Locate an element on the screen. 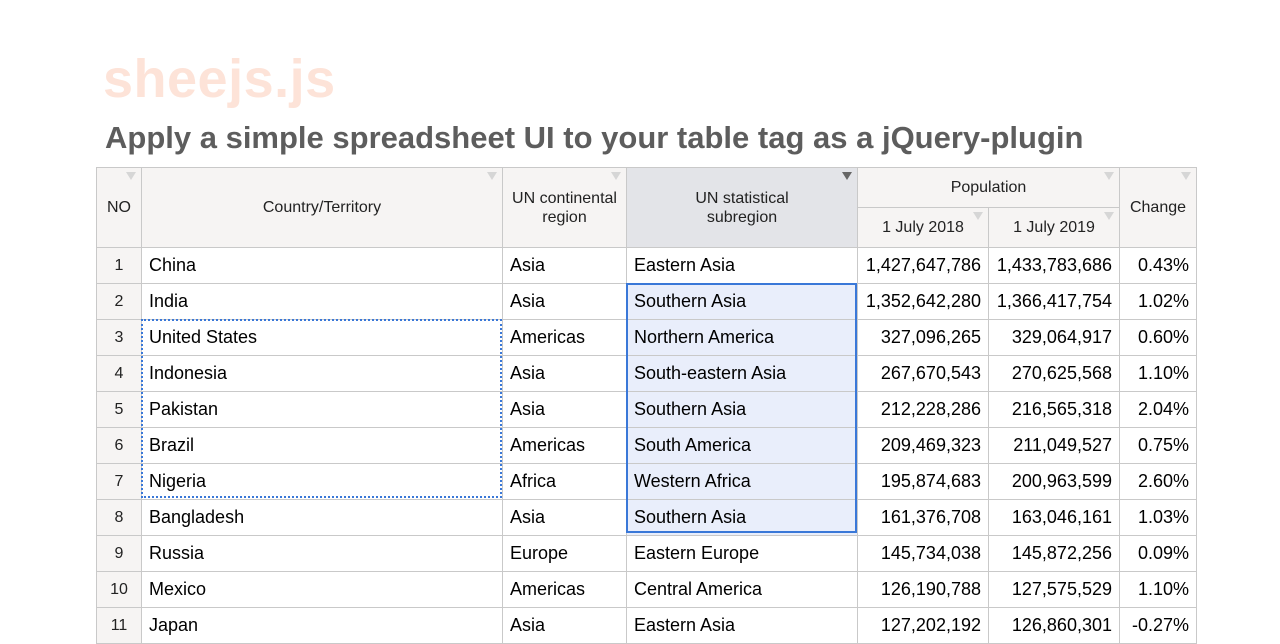  cell-y2018: 161,376,708 is located at coordinates (923, 517).